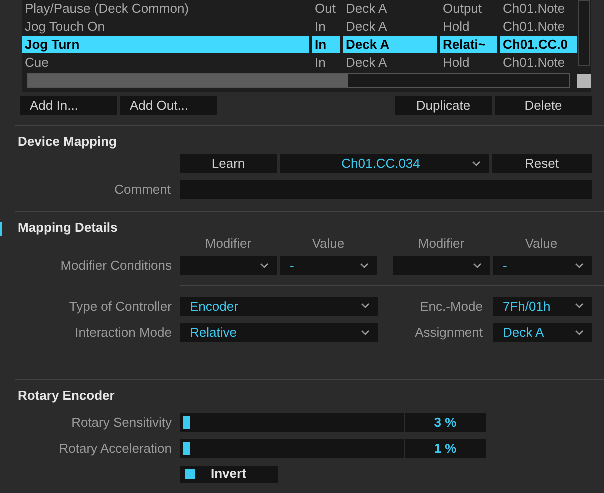 This screenshot has width=604, height=493. I want to click on selection-marker, so click(1, 229).